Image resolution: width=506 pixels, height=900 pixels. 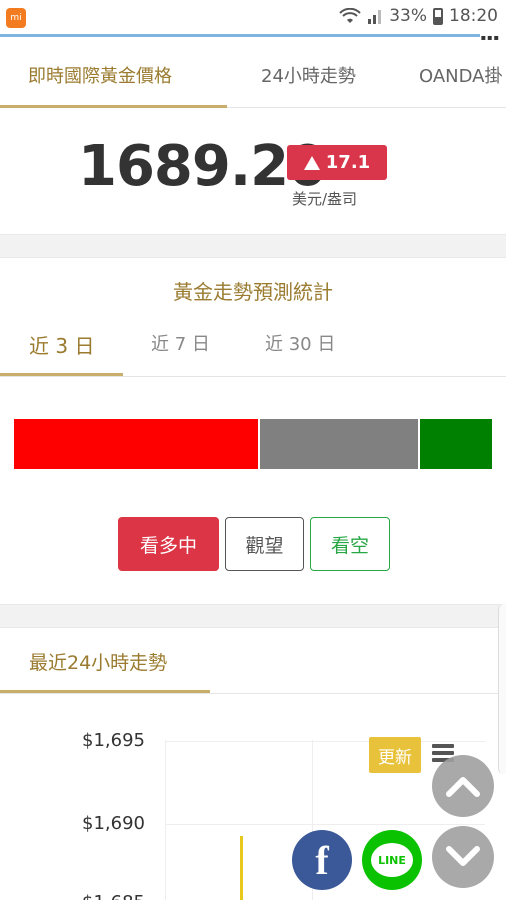 I want to click on app-notification-icon: mi, so click(x=16, y=18).